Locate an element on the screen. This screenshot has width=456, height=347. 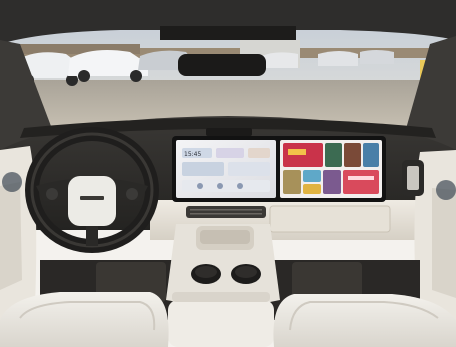
screen-clock: 15:45 is located at coordinates (192, 154).